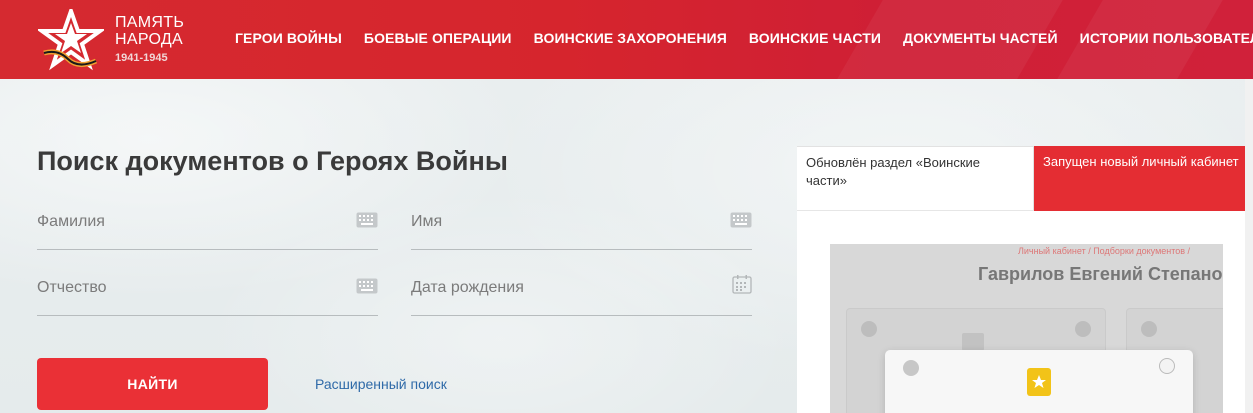 The width and height of the screenshot is (1253, 413). I want to click on surname-input, so click(207, 220).